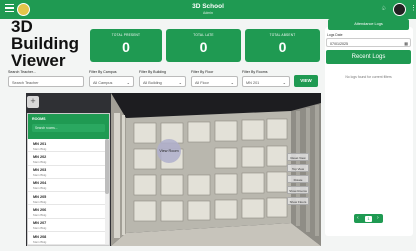 This screenshot has width=416, height=251. What do you see at coordinates (68, 239) in the screenshot?
I see `list-item: MN 208 Main Bldg` at bounding box center [68, 239].